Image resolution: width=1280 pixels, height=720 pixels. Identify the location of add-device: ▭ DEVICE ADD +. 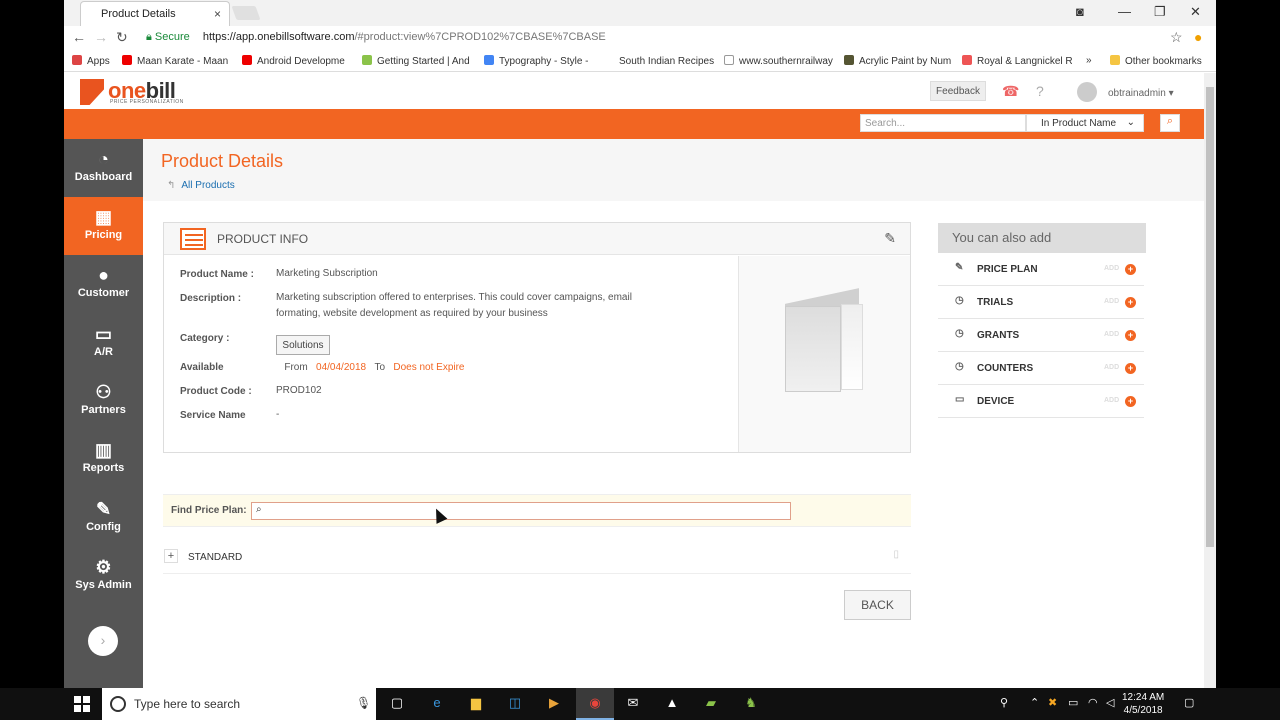
(1041, 401).